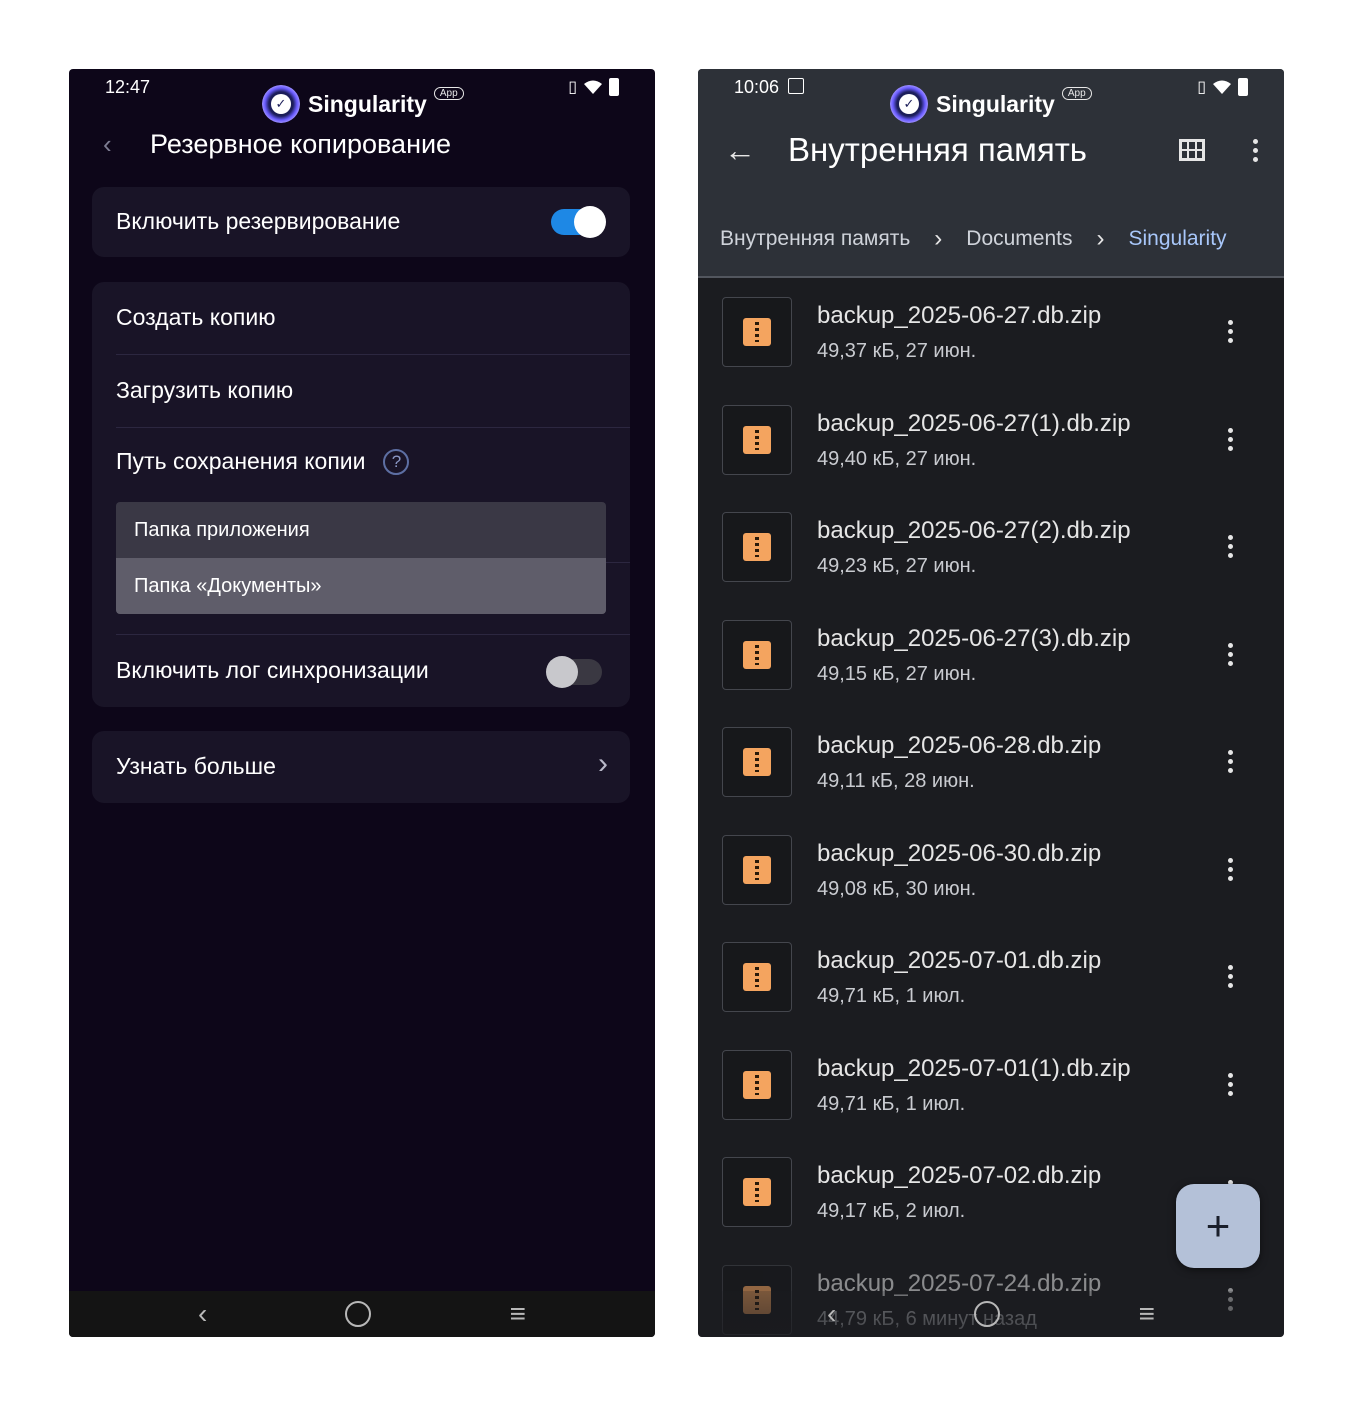 This screenshot has width=1352, height=1406. Describe the element at coordinates (1178, 239) in the screenshot. I see `breadcrumb-singularity: Singularity` at that location.